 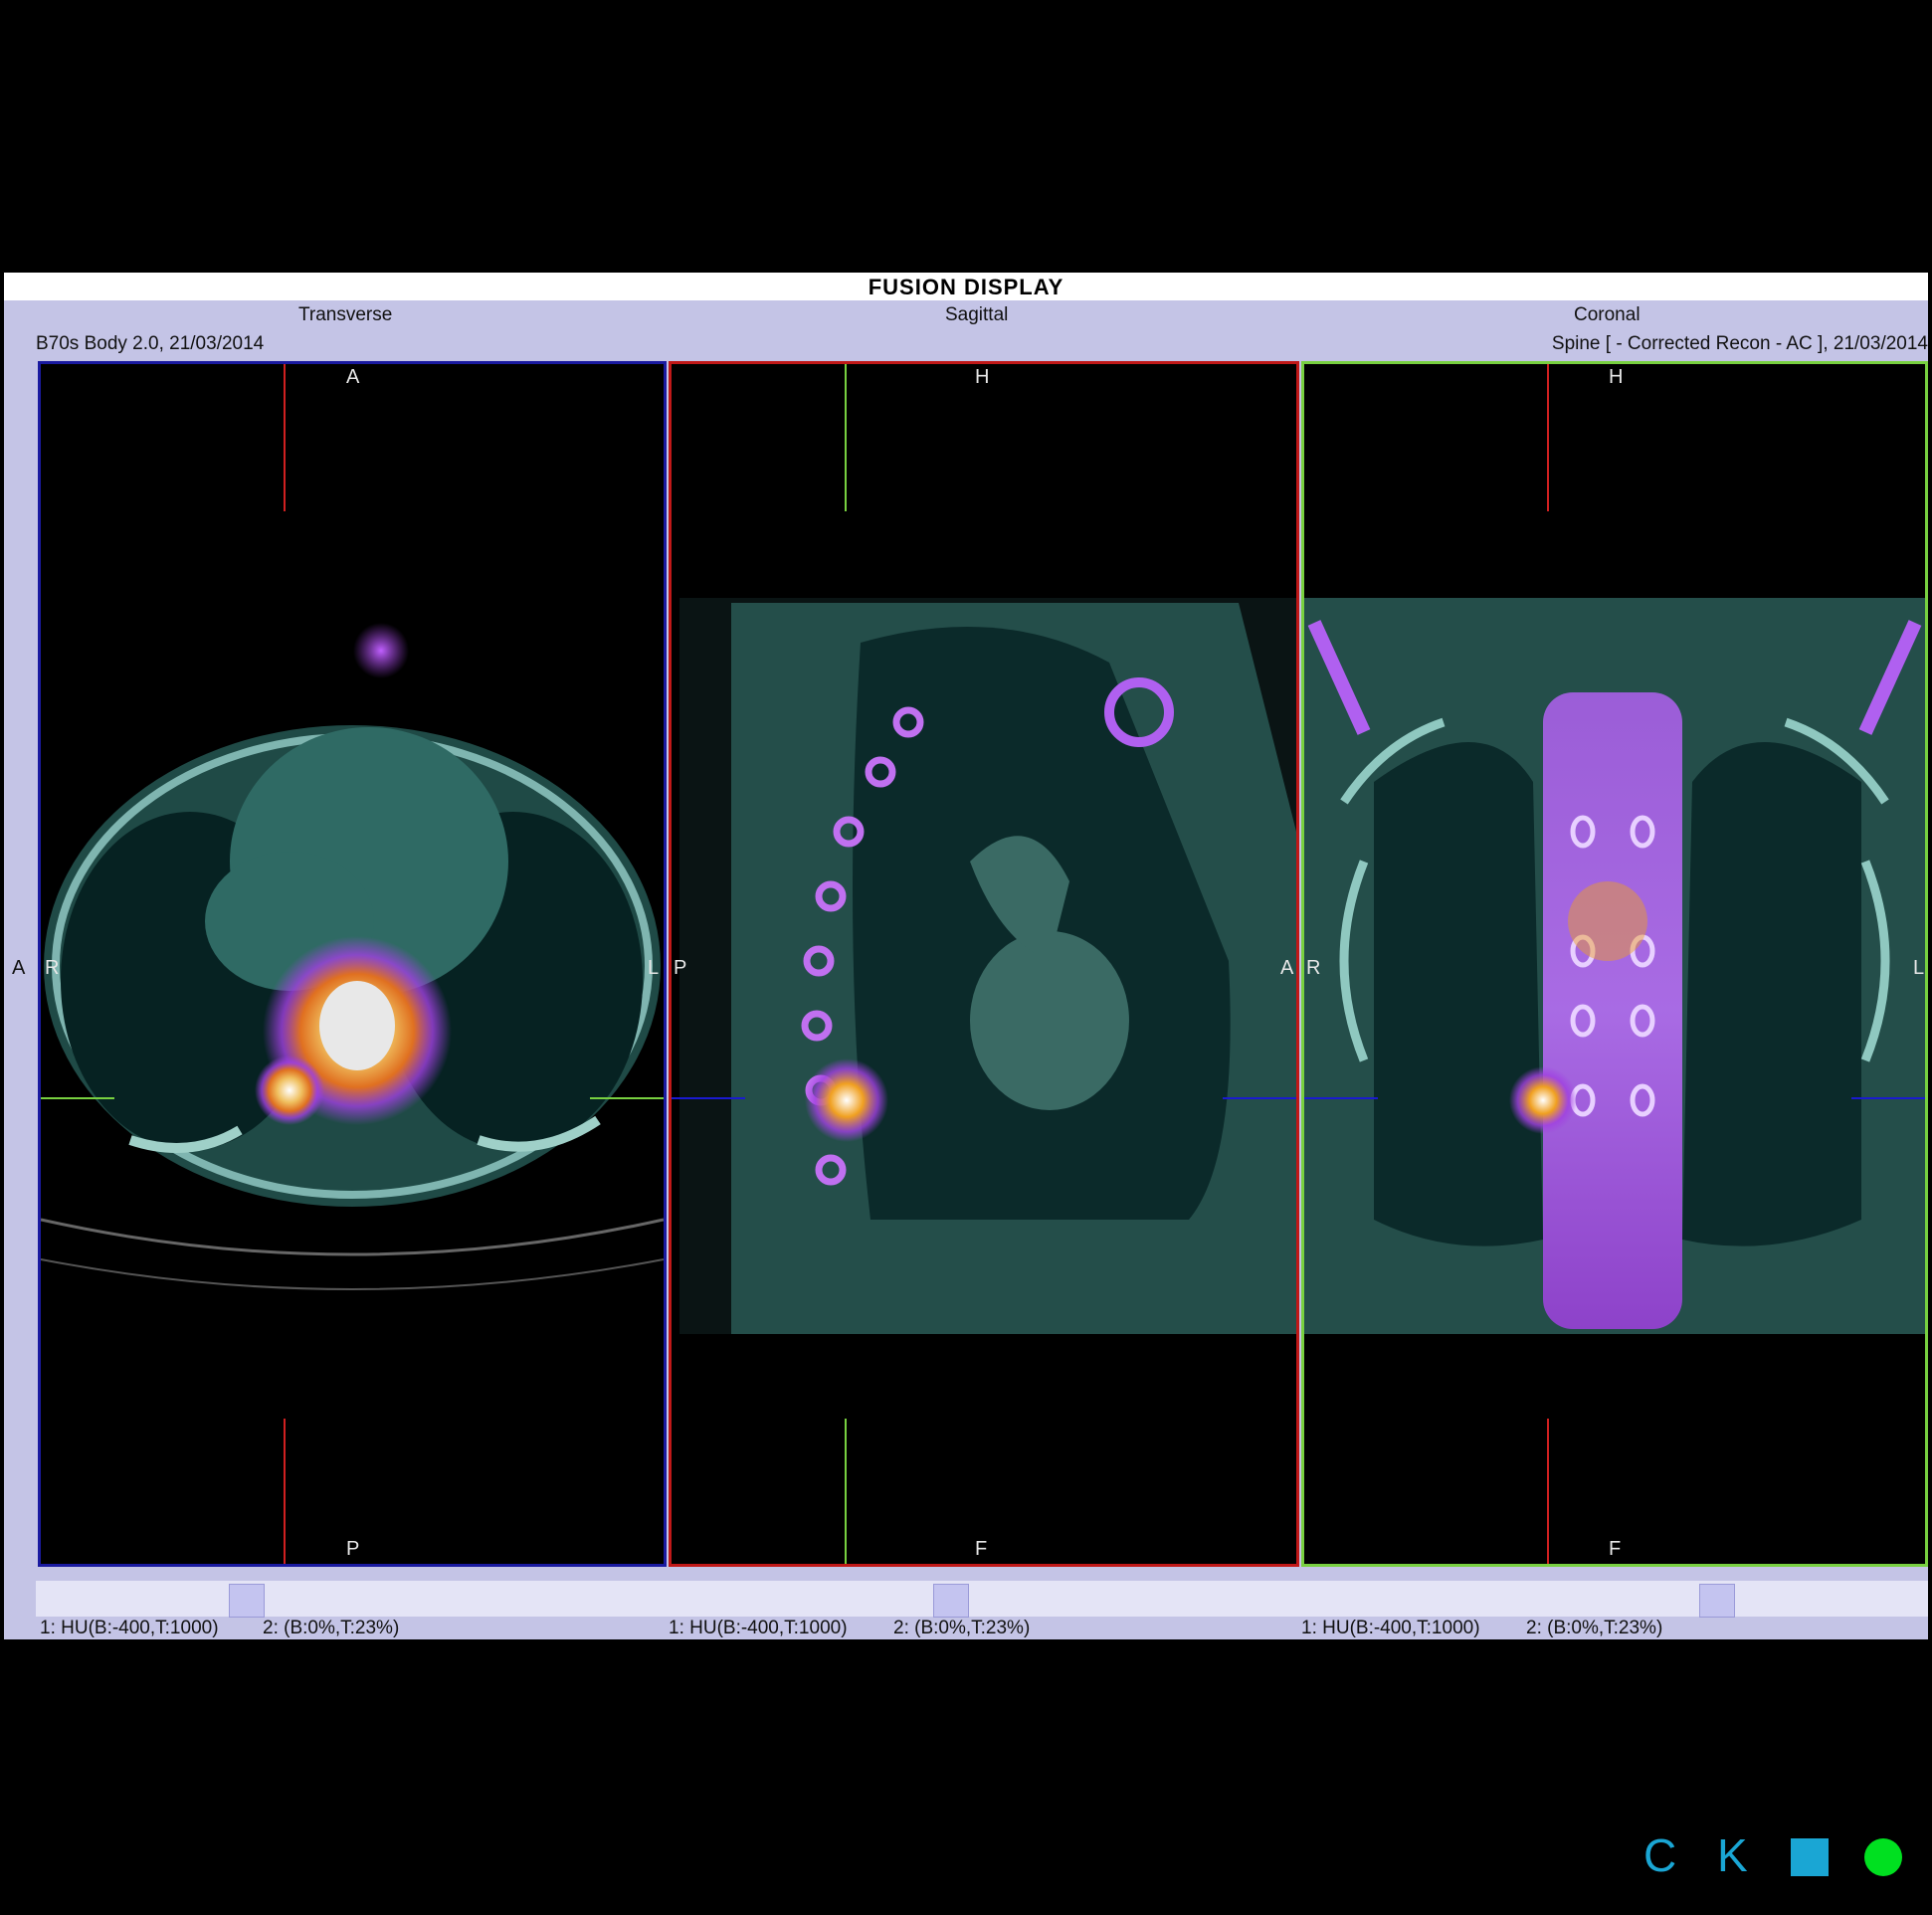 What do you see at coordinates (962, 1628) in the screenshot?
I see `sagittal-pet-window: 2: (B:0%,T:23%)` at bounding box center [962, 1628].